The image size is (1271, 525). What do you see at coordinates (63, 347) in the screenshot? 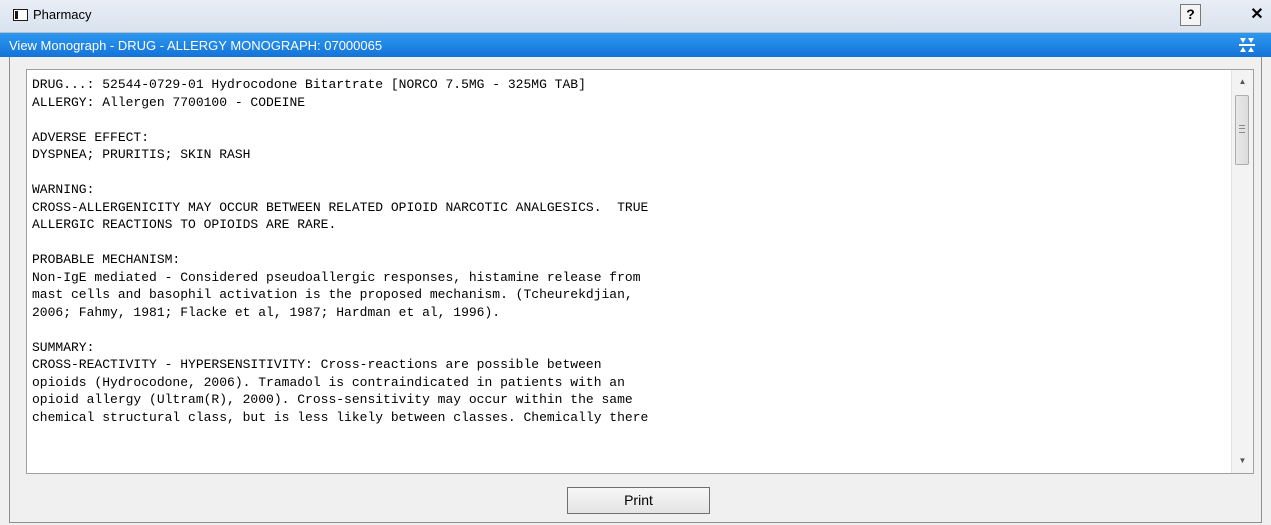
I see `monograph-line: SUMMARY:` at bounding box center [63, 347].